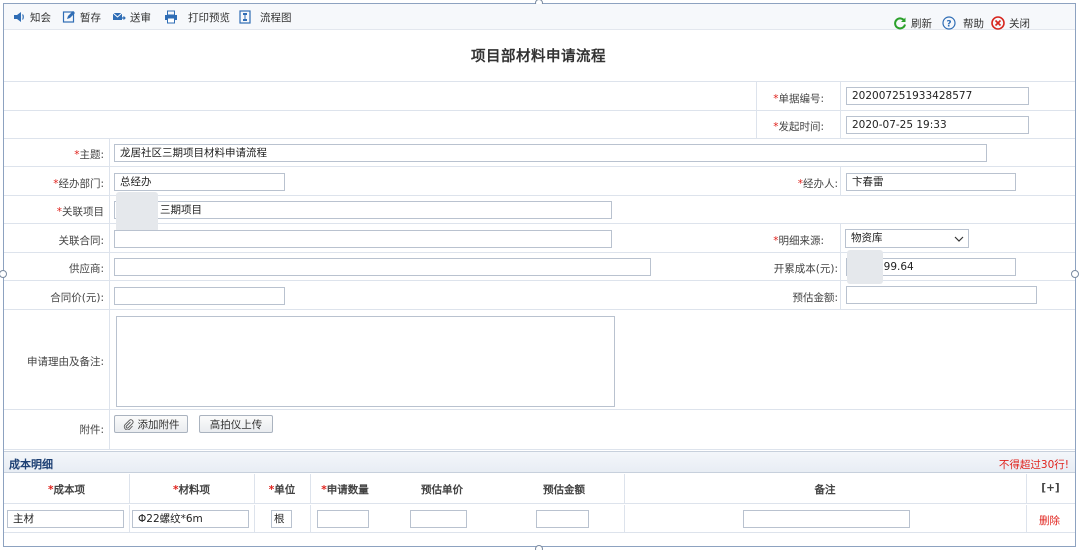  Describe the element at coordinates (539, 56) in the screenshot. I see `title-row: 项目部材料申请流程` at that location.